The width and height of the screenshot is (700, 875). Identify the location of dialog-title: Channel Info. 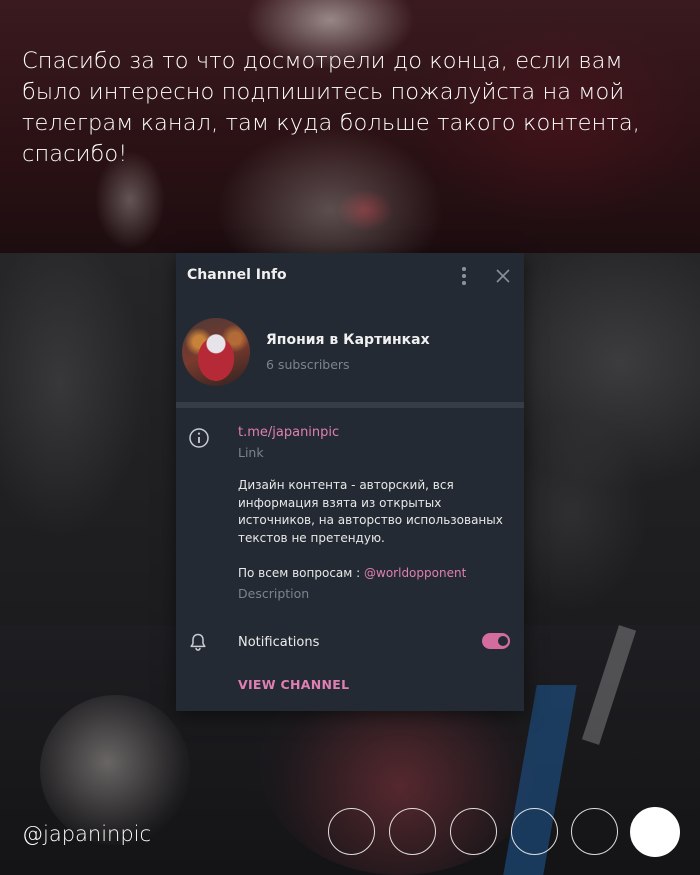
(237, 275).